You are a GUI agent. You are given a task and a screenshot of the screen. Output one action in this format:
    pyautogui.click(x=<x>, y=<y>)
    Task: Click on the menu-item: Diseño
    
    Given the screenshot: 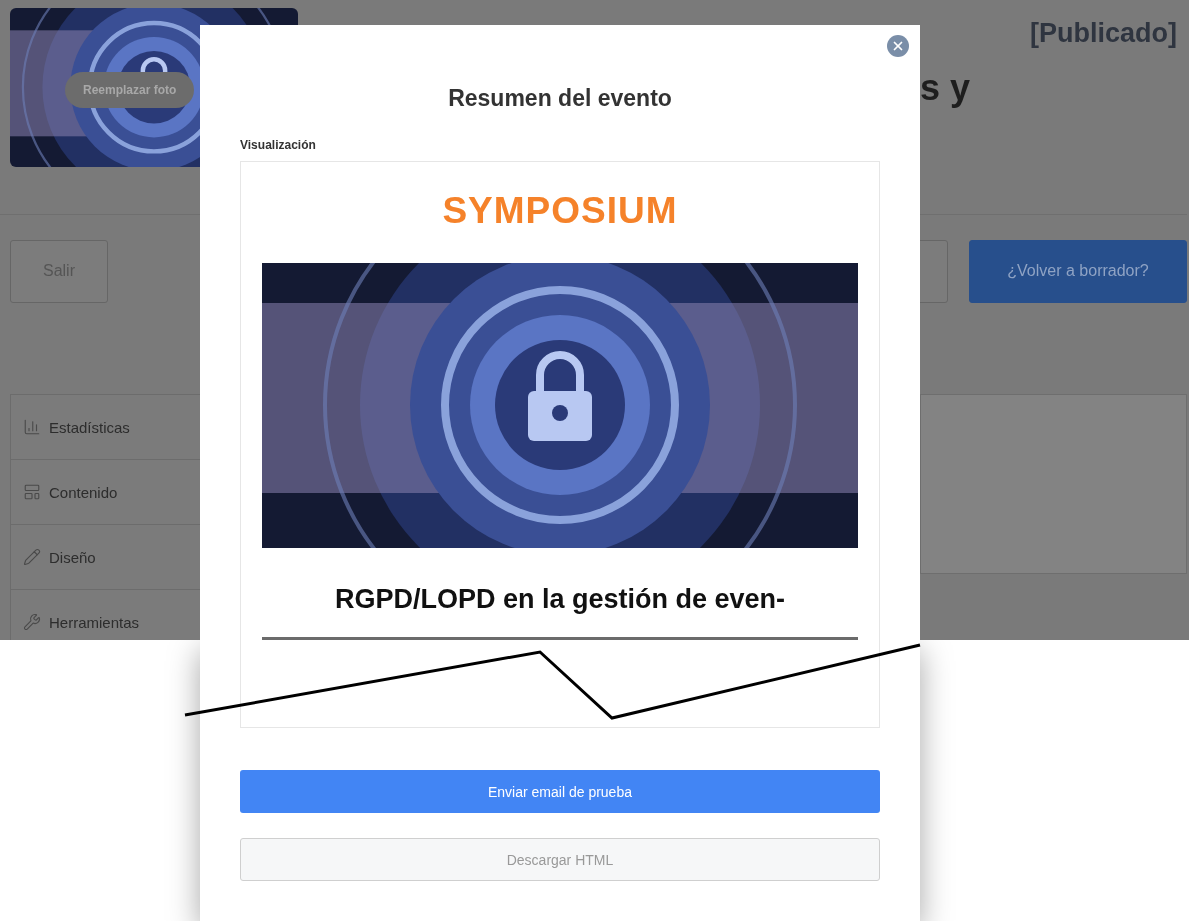 What is the action you would take?
    pyautogui.click(x=72, y=557)
    